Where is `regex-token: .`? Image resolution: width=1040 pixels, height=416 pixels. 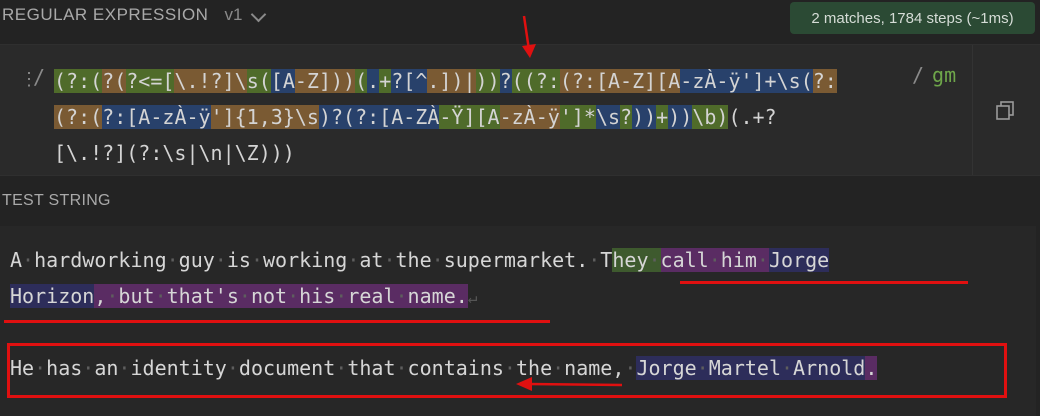
regex-token: . is located at coordinates (373, 81).